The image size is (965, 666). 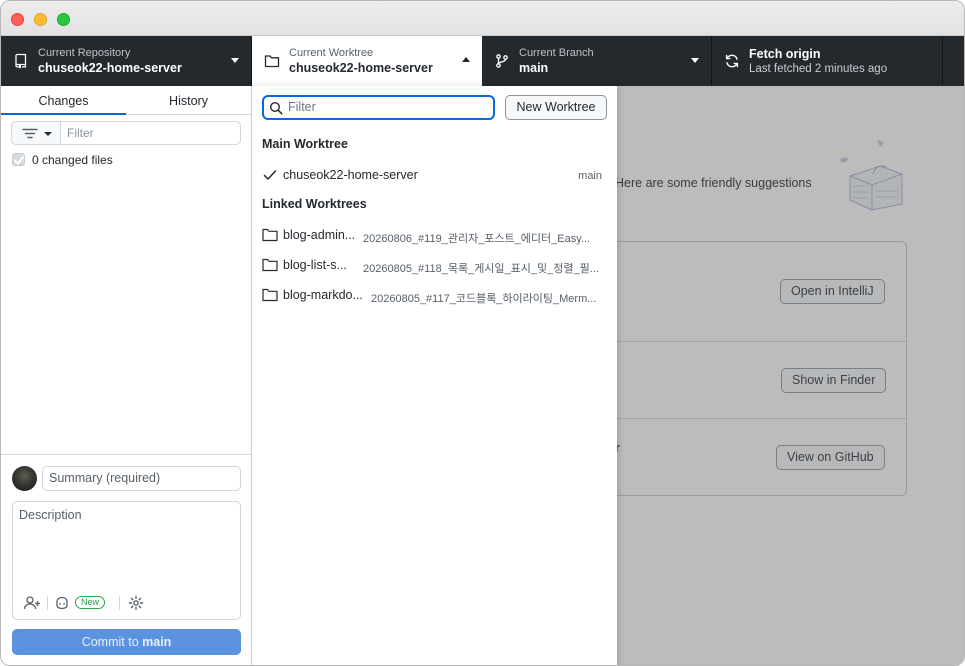 I want to click on worktree-item-branch: main, so click(x=590, y=176).